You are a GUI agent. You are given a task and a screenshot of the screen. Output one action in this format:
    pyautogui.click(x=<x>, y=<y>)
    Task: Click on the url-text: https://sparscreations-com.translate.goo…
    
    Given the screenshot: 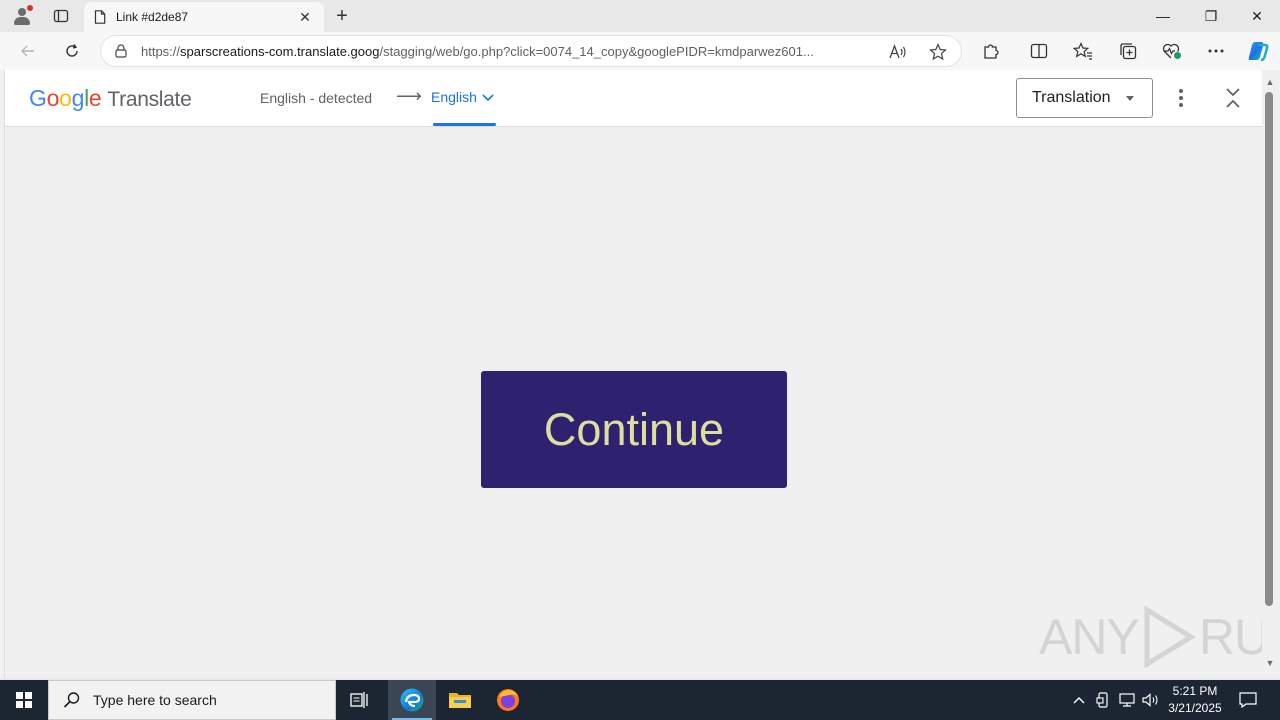 What is the action you would take?
    pyautogui.click(x=501, y=51)
    